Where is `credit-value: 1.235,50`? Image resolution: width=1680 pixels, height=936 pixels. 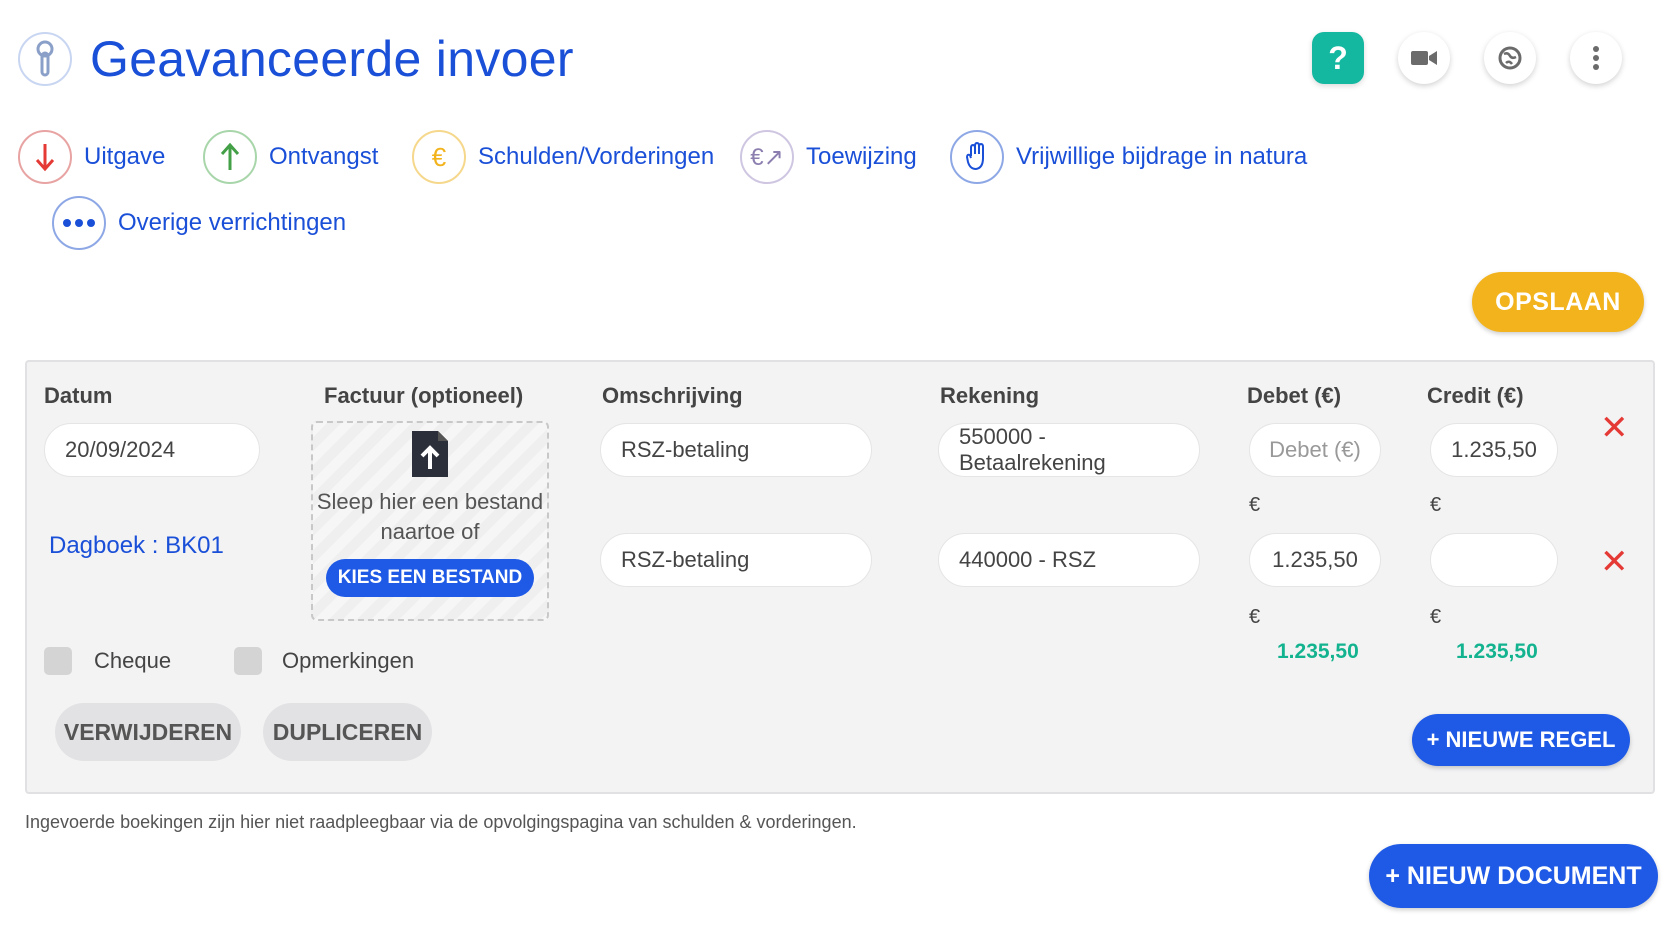 credit-value: 1.235,50 is located at coordinates (1494, 449).